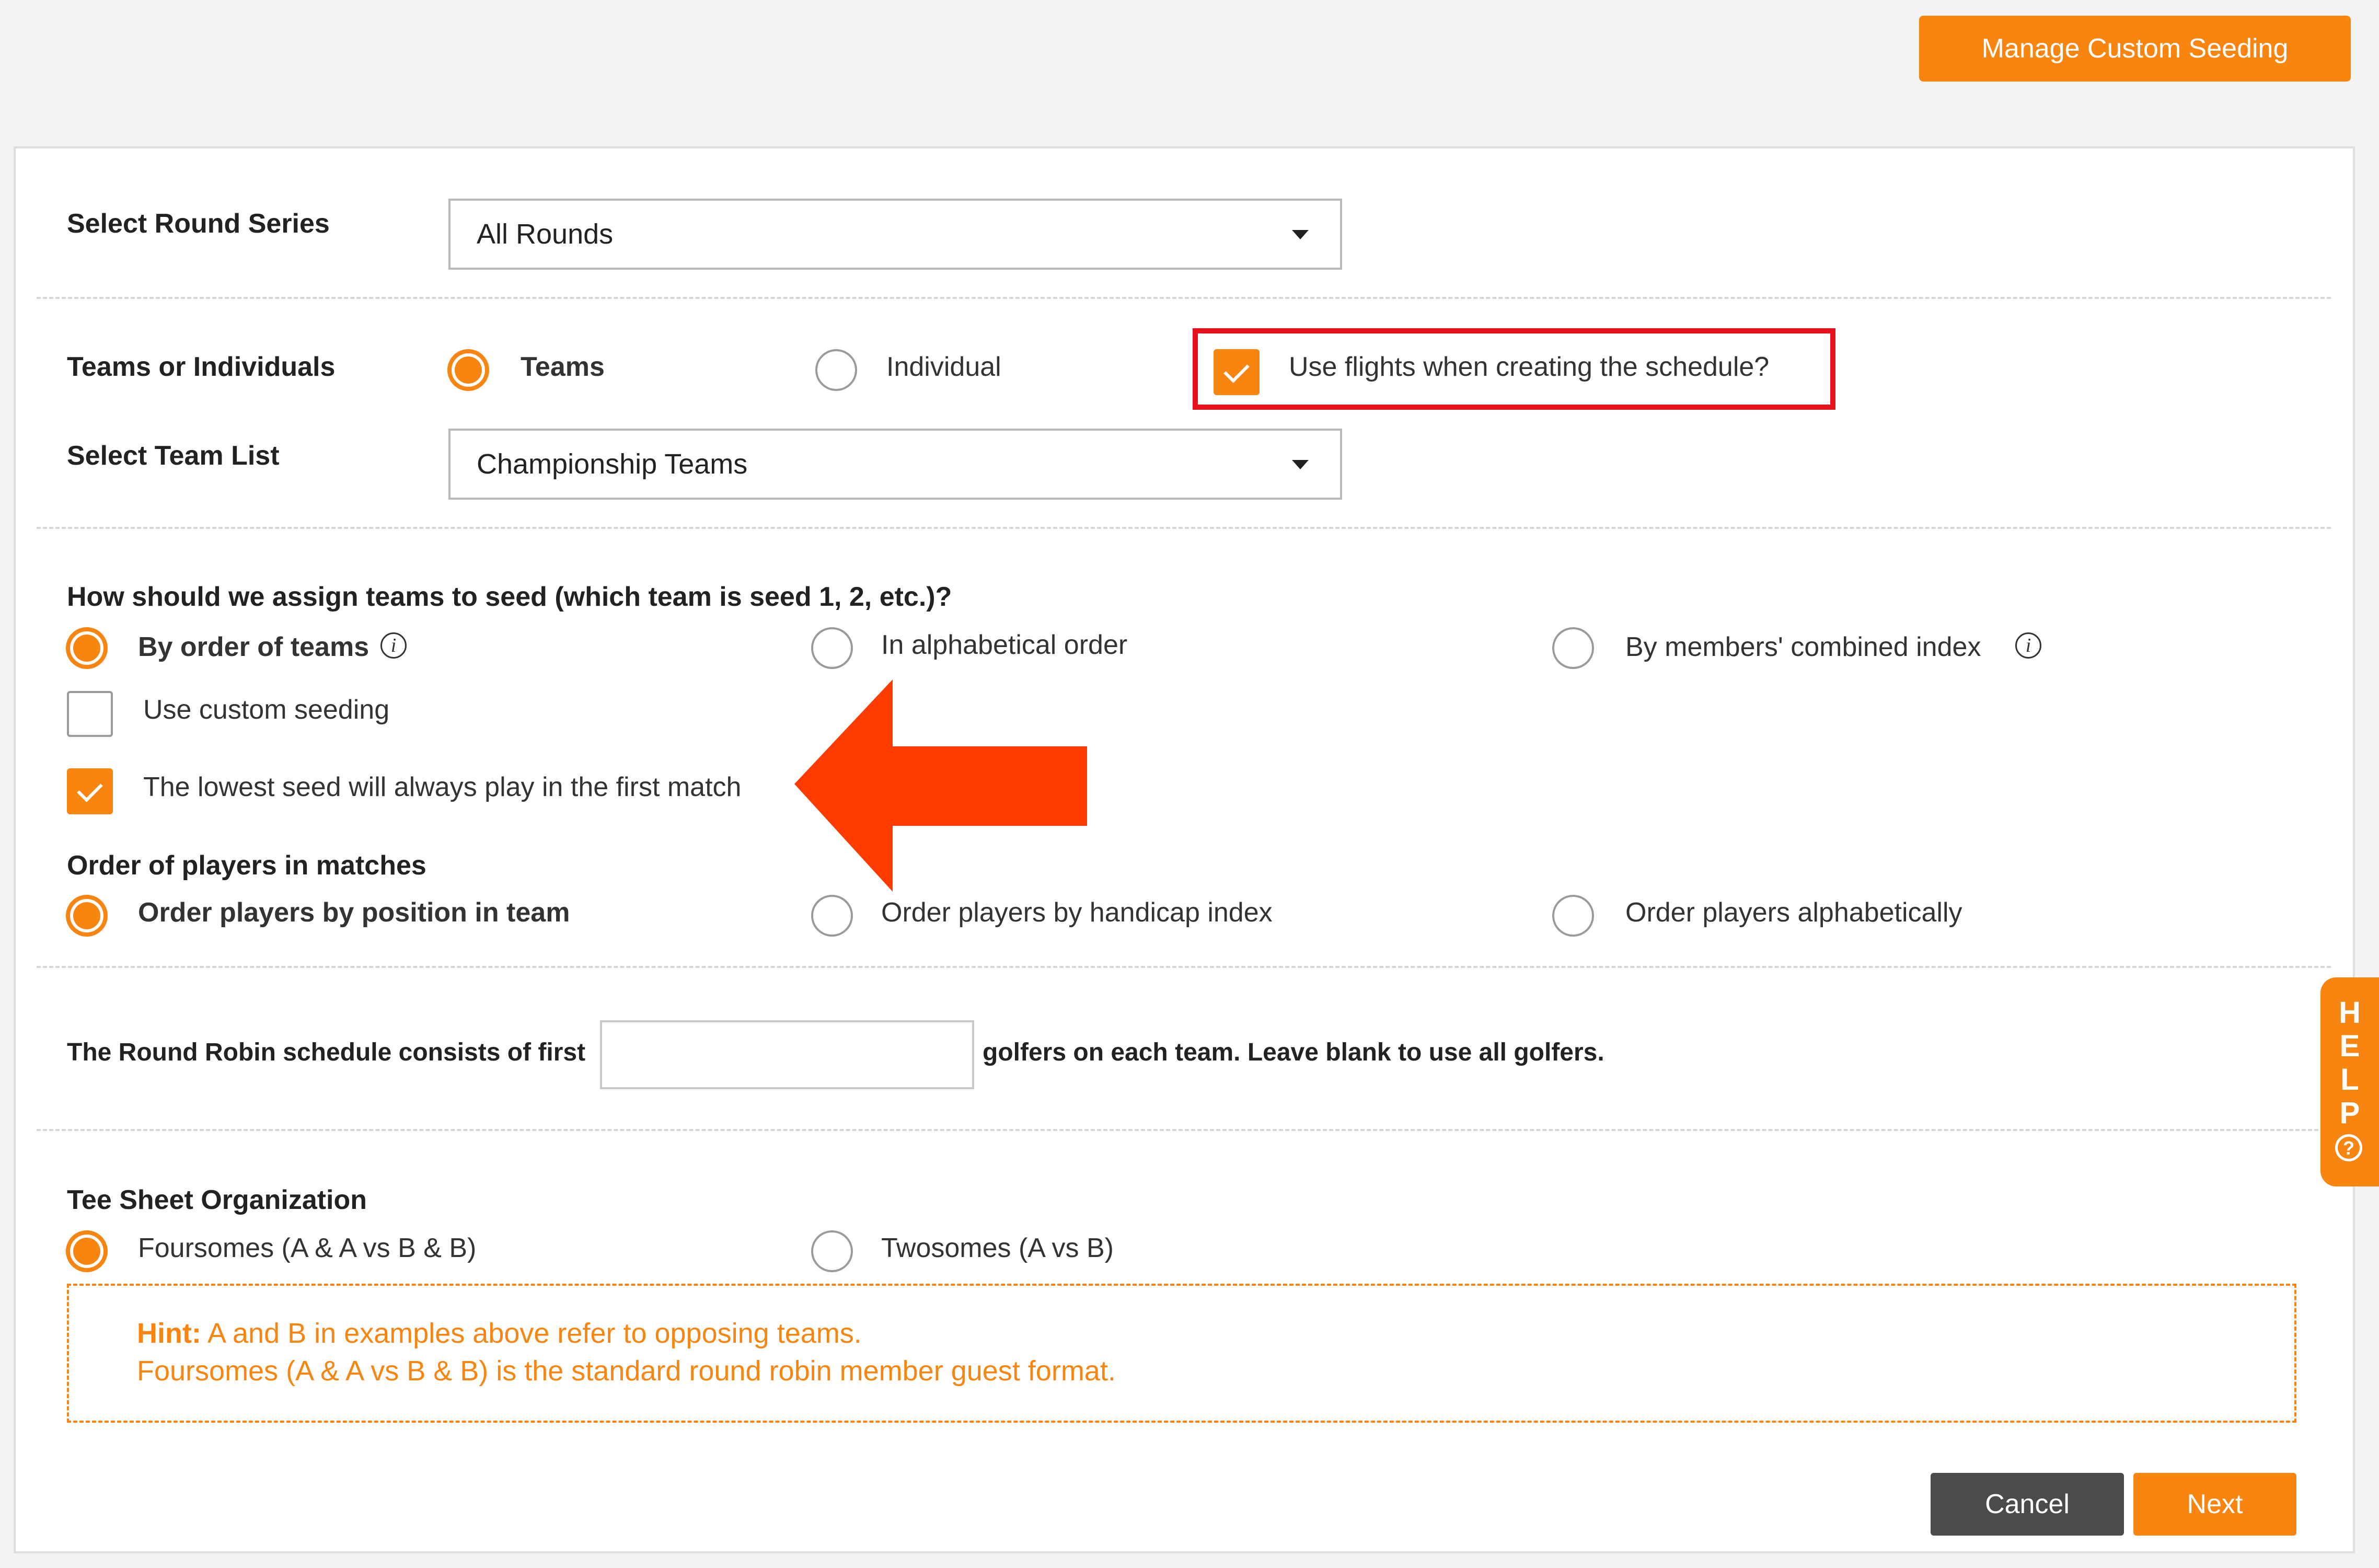 Image resolution: width=2379 pixels, height=1568 pixels. I want to click on tee-sheet-label: Tee Sheet Organization, so click(217, 1200).